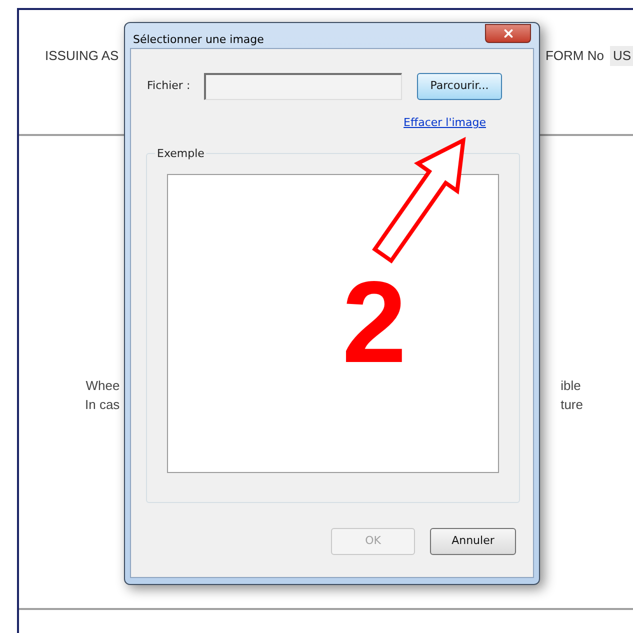  I want to click on close-icon, so click(508, 33).